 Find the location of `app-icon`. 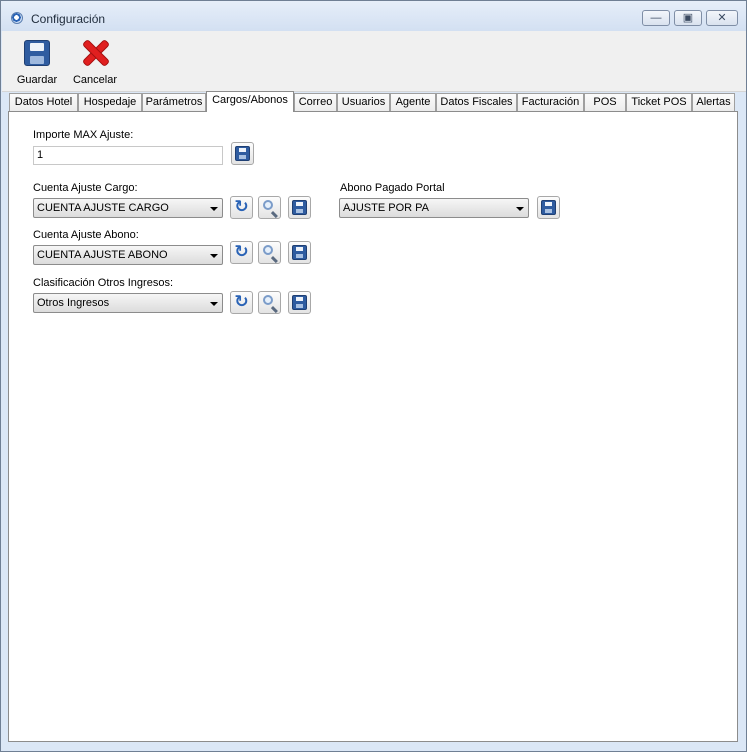

app-icon is located at coordinates (17, 18).